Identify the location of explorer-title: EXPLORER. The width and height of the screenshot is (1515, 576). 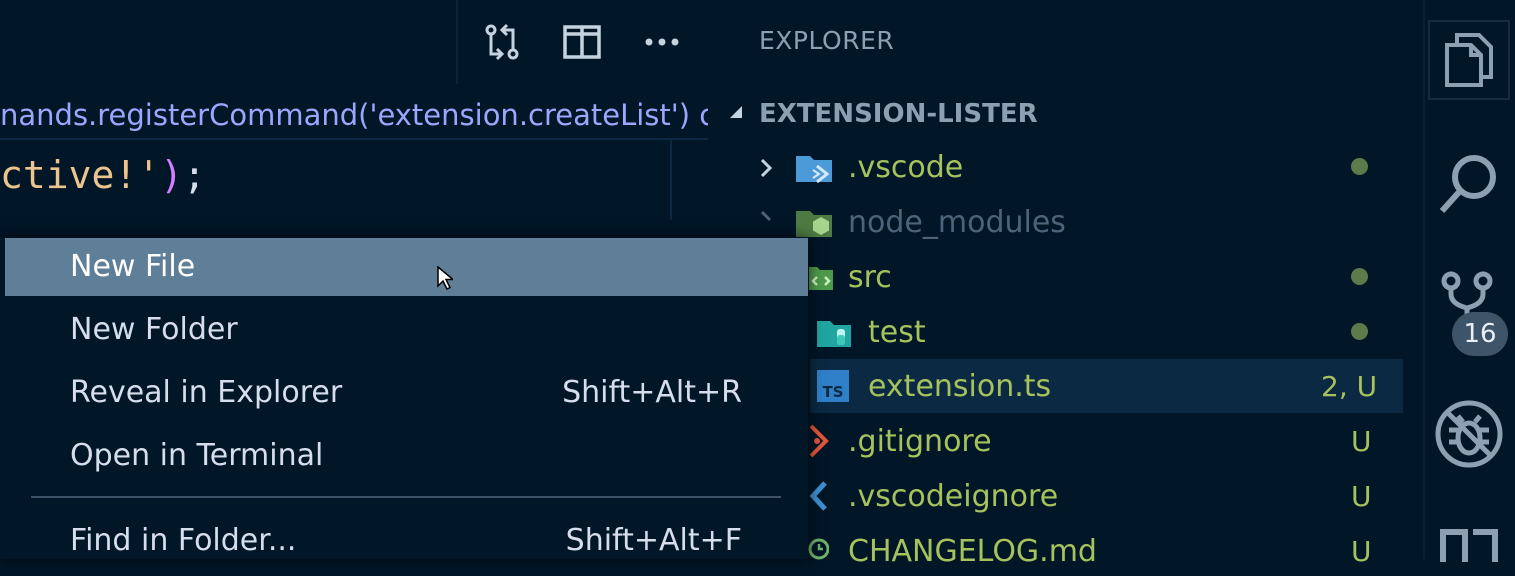
(827, 40).